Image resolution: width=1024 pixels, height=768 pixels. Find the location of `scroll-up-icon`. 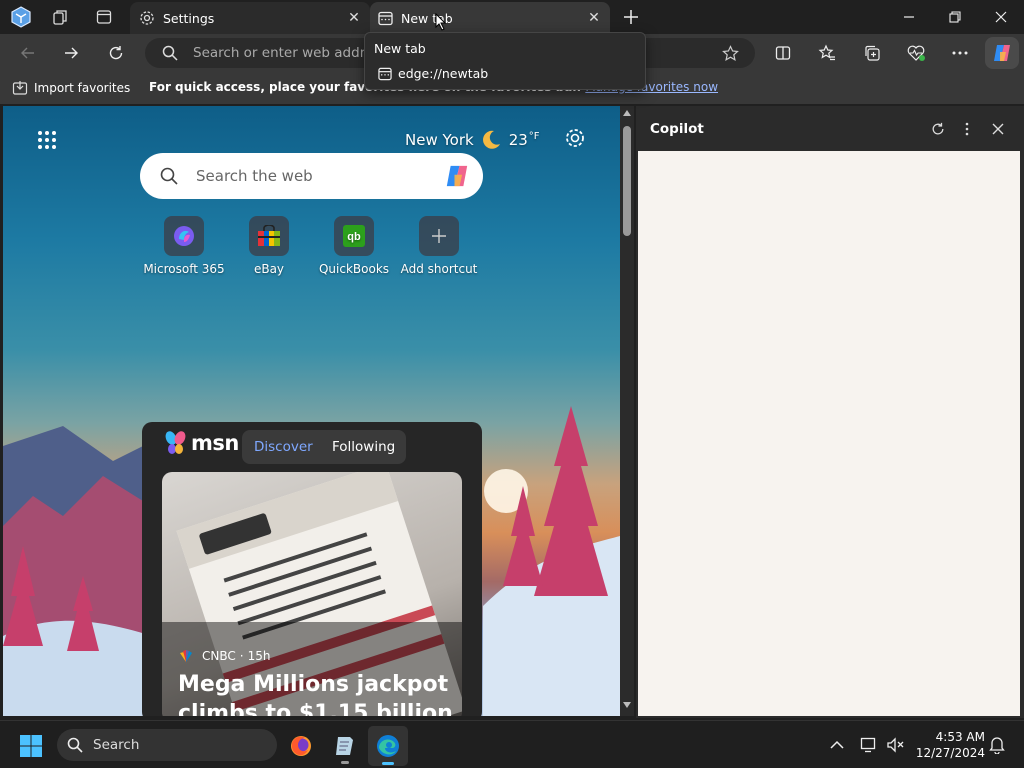

scroll-up-icon is located at coordinates (627, 113).